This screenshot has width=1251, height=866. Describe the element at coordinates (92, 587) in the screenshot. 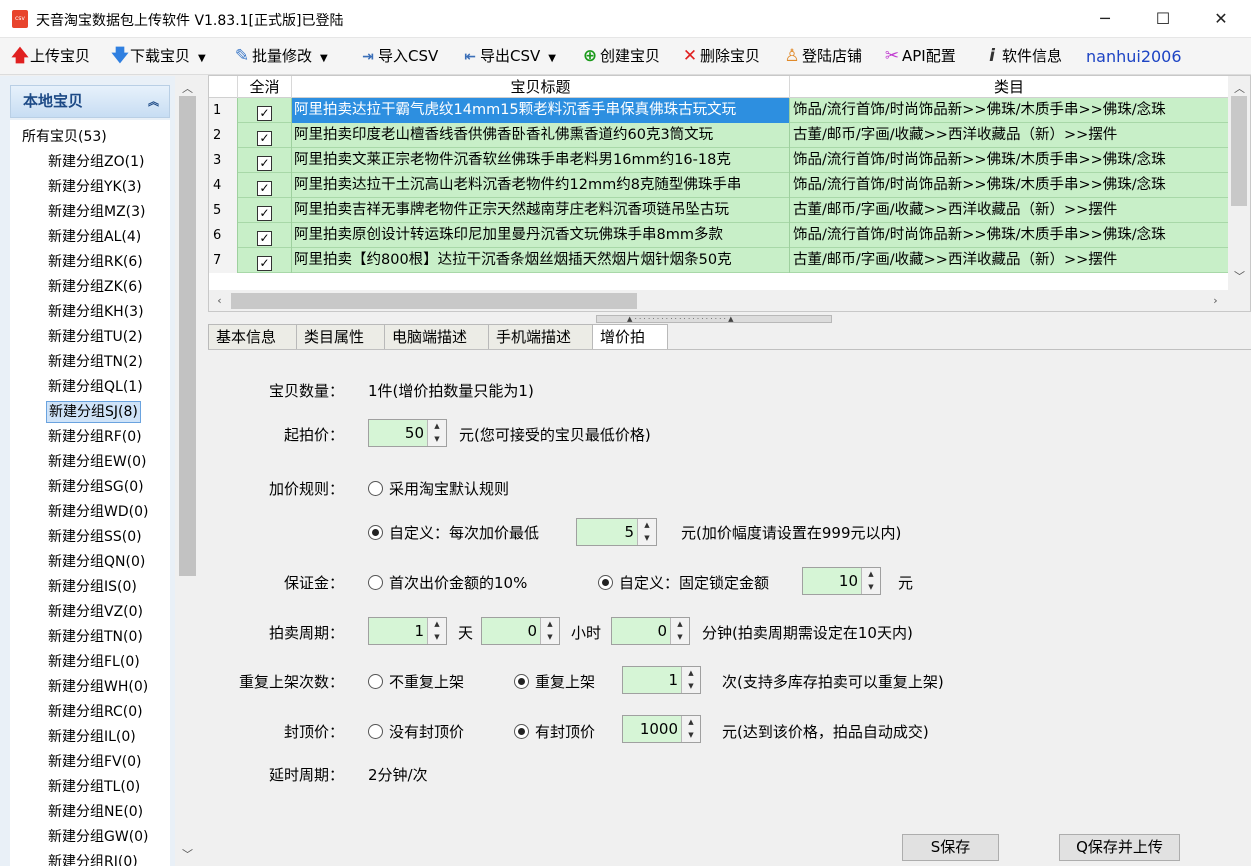

I see `sidebar-group-item: 新建分组IS(0)` at that location.